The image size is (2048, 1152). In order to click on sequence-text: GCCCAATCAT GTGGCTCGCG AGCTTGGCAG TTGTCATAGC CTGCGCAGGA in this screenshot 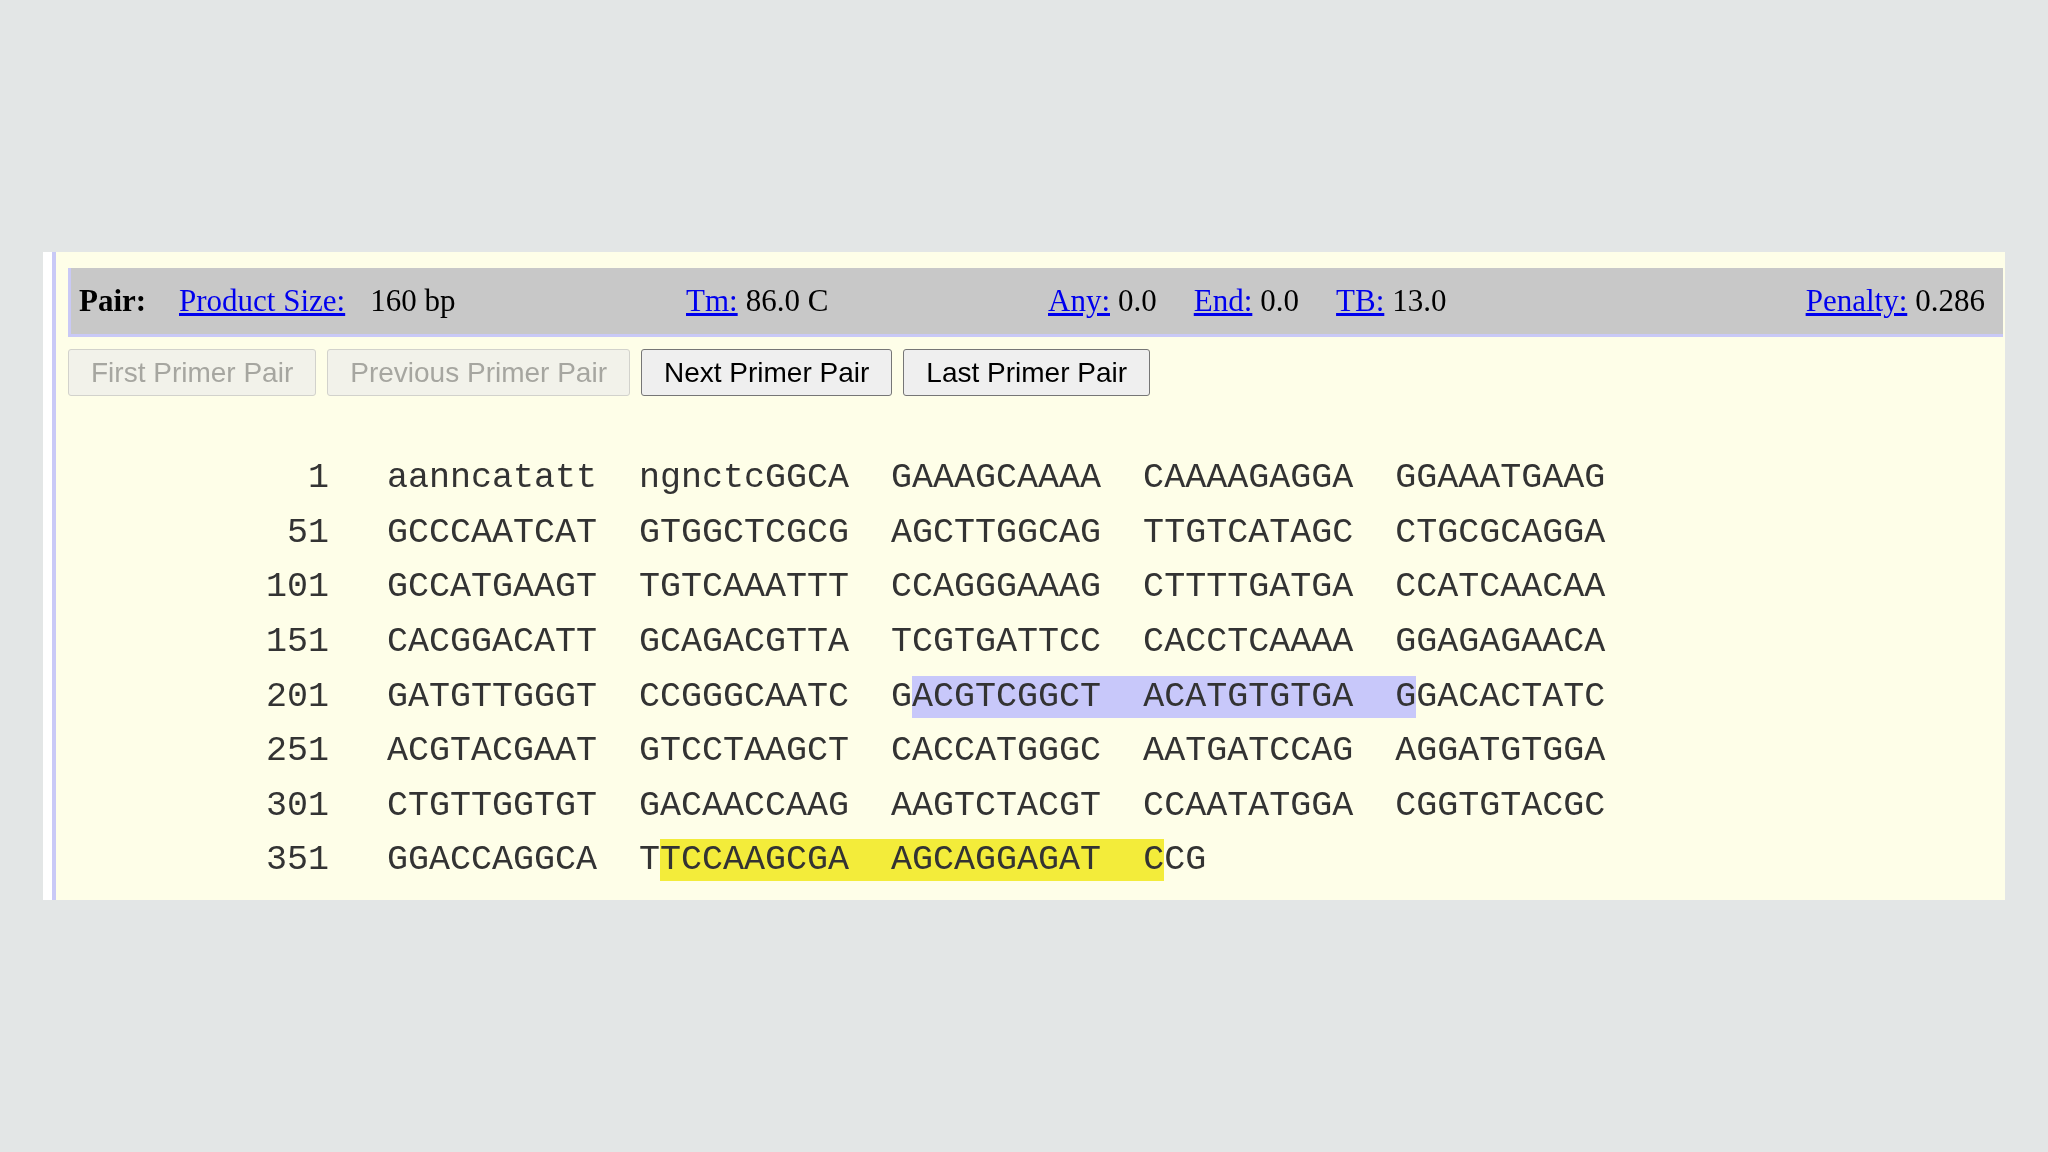, I will do `click(996, 532)`.